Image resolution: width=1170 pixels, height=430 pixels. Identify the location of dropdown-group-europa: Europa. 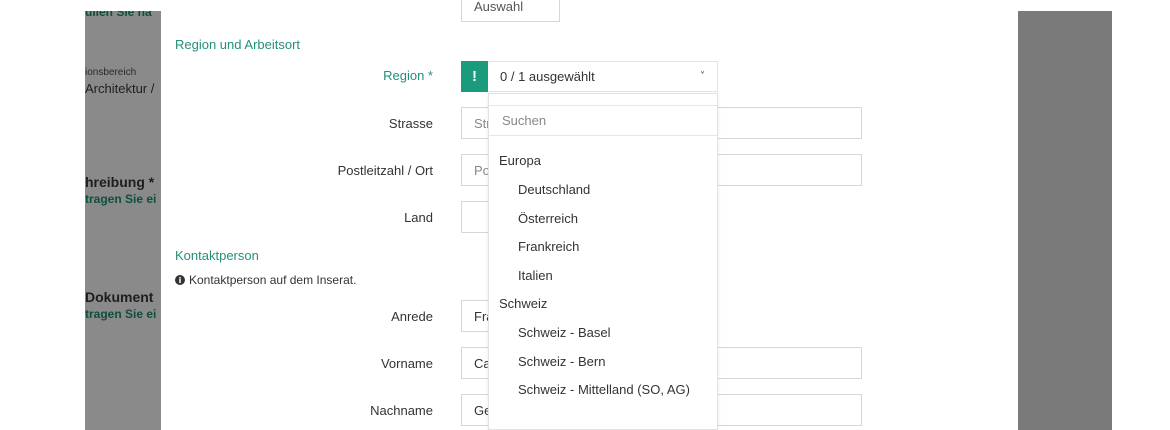
(520, 160).